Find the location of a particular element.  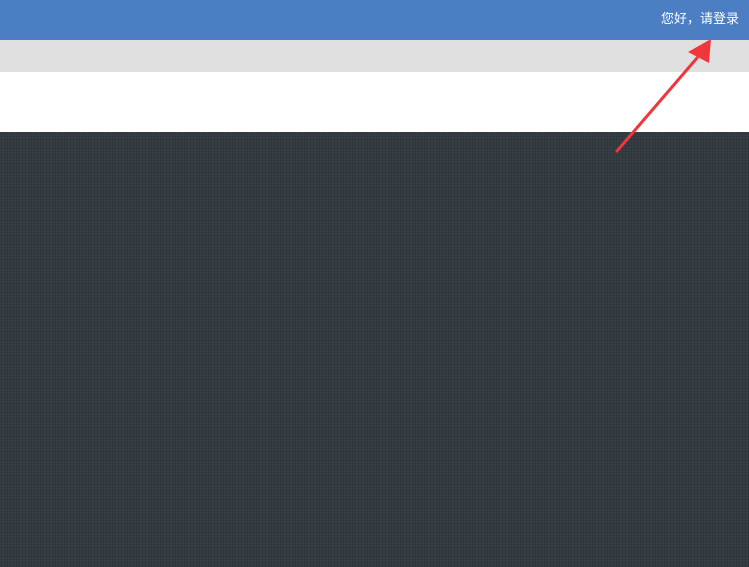

top-bar: 您好，请登录 is located at coordinates (374, 20).